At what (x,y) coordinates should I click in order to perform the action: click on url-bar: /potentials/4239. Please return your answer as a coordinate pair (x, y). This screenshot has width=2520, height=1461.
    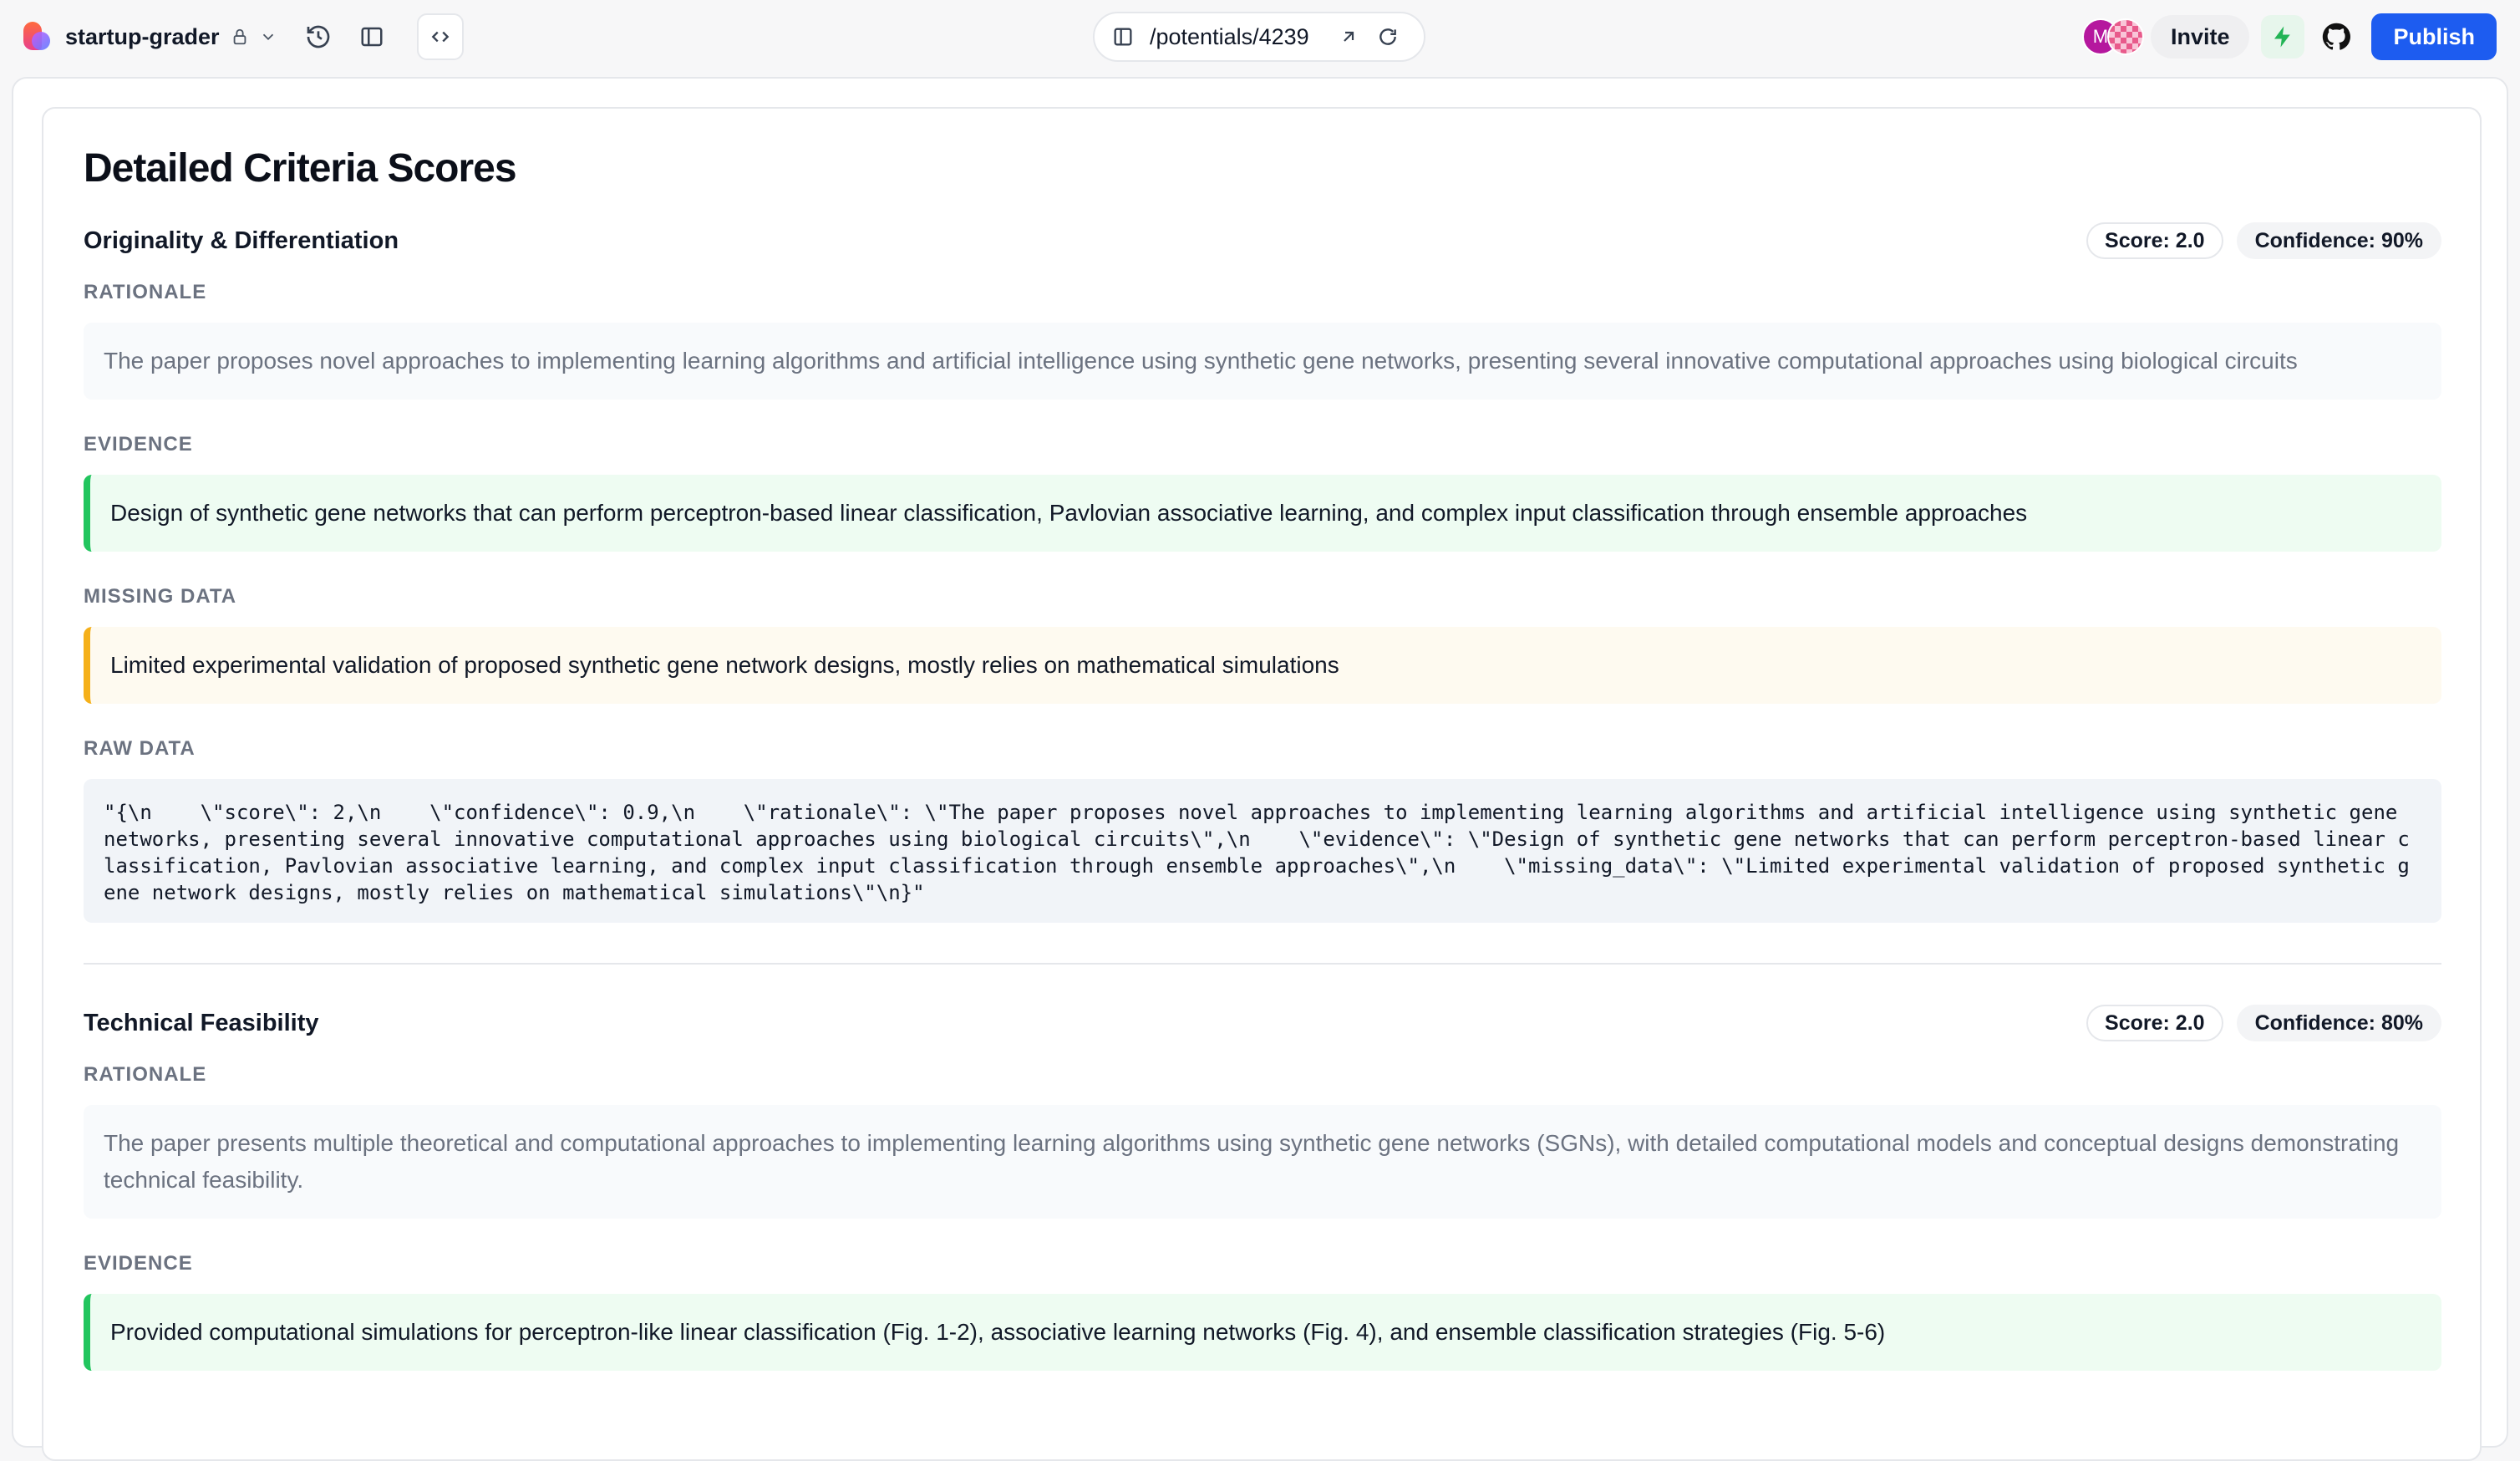
    Looking at the image, I should click on (1259, 37).